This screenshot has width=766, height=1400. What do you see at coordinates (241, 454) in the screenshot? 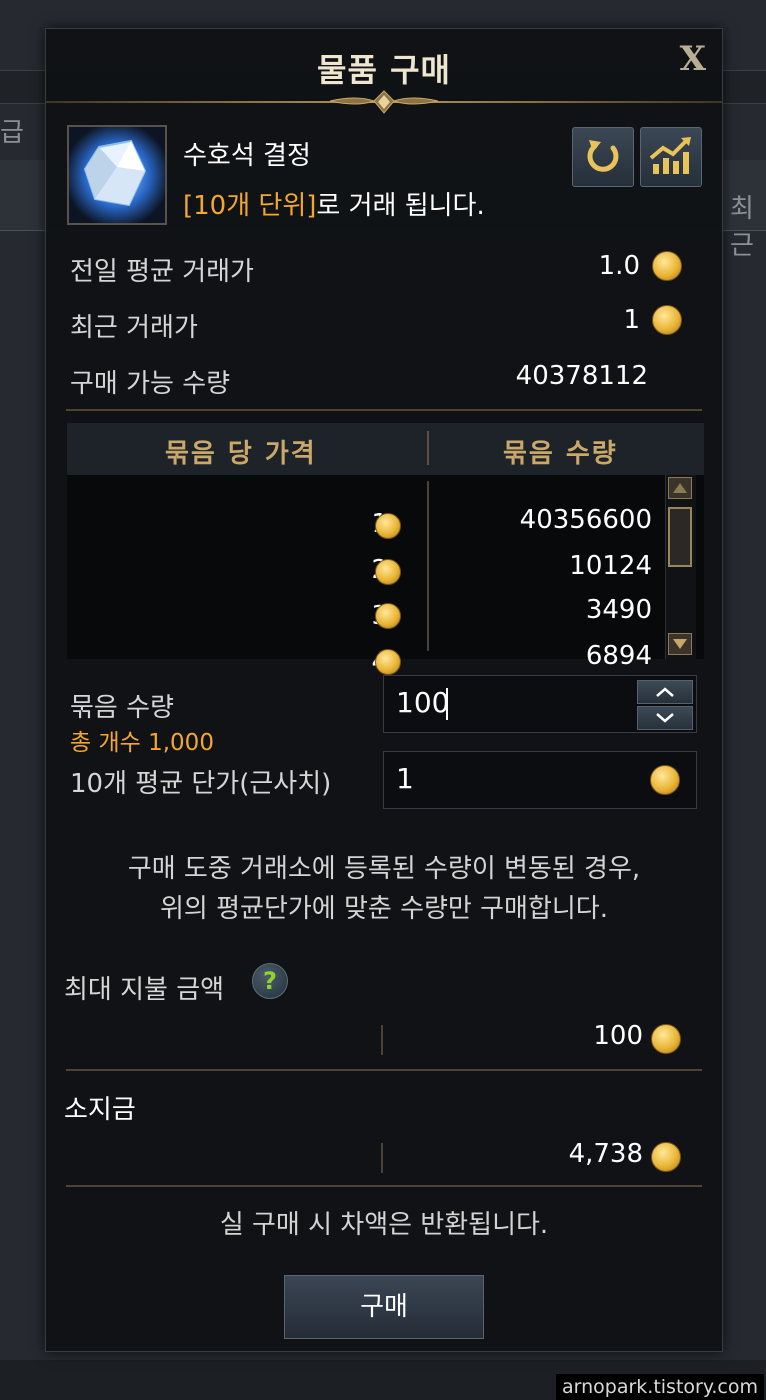
I see `price-column-header: 묶음 당 가격` at bounding box center [241, 454].